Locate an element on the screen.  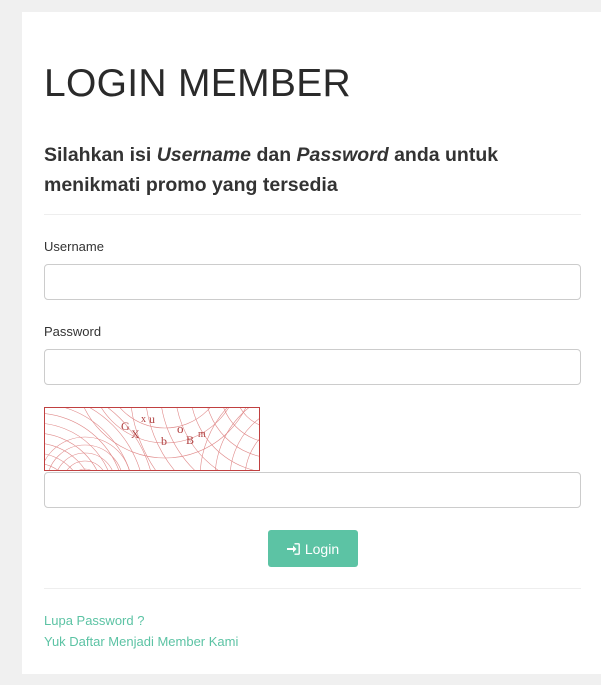
login-button-label: Login is located at coordinates (322, 548).